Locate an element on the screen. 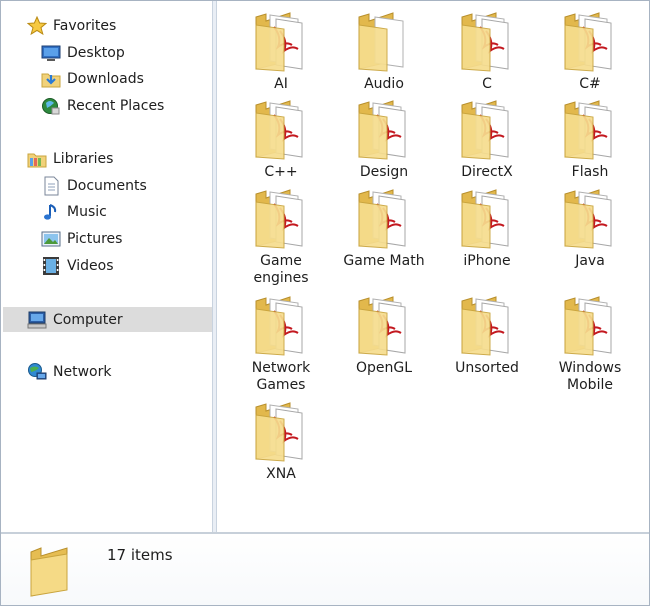  folder-item: Flash is located at coordinates (590, 140).